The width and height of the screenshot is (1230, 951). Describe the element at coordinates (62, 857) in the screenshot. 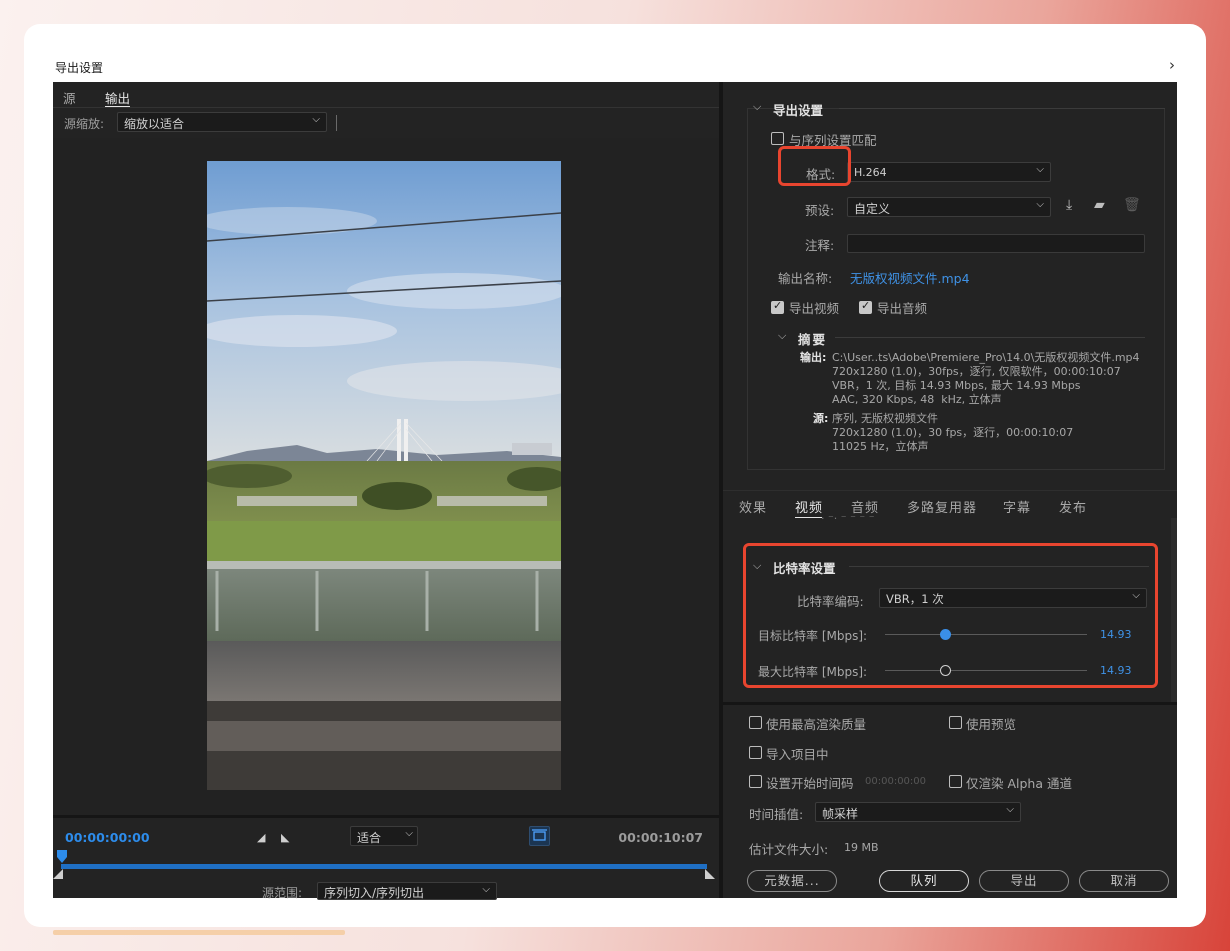

I see `playhead-icon` at that location.